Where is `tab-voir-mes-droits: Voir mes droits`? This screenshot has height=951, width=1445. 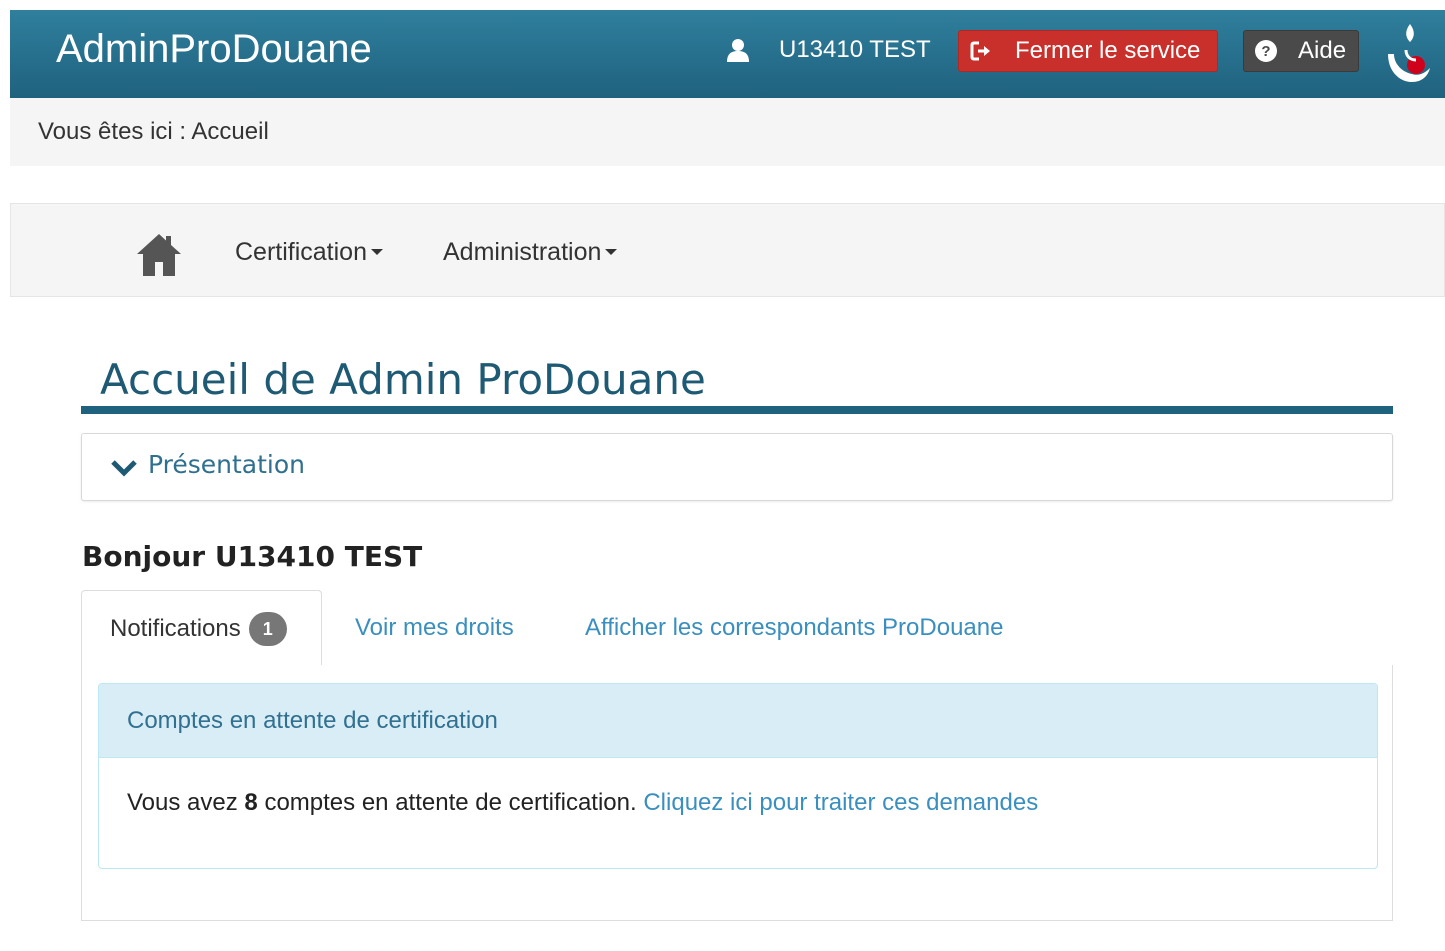
tab-voir-mes-droits: Voir mes droits is located at coordinates (434, 628).